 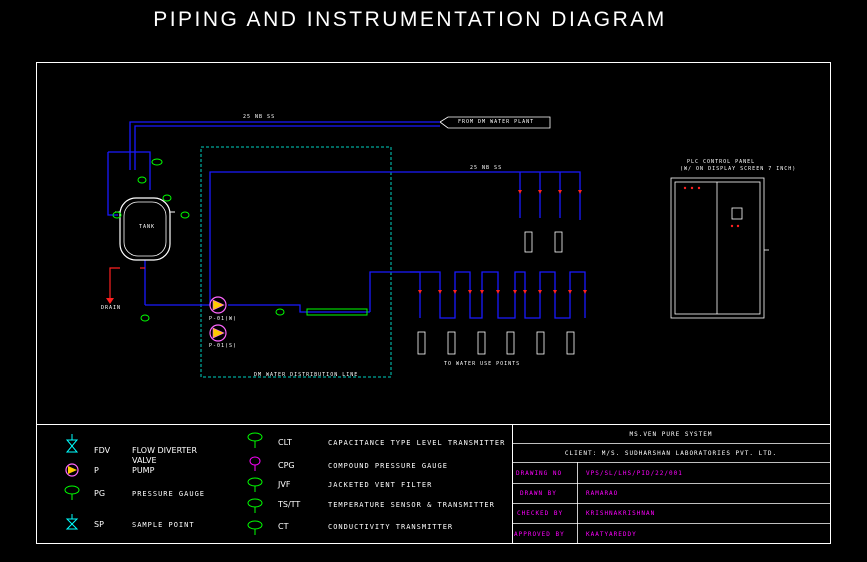 I want to click on pump-label-standby: P-01(S), so click(x=223, y=346).